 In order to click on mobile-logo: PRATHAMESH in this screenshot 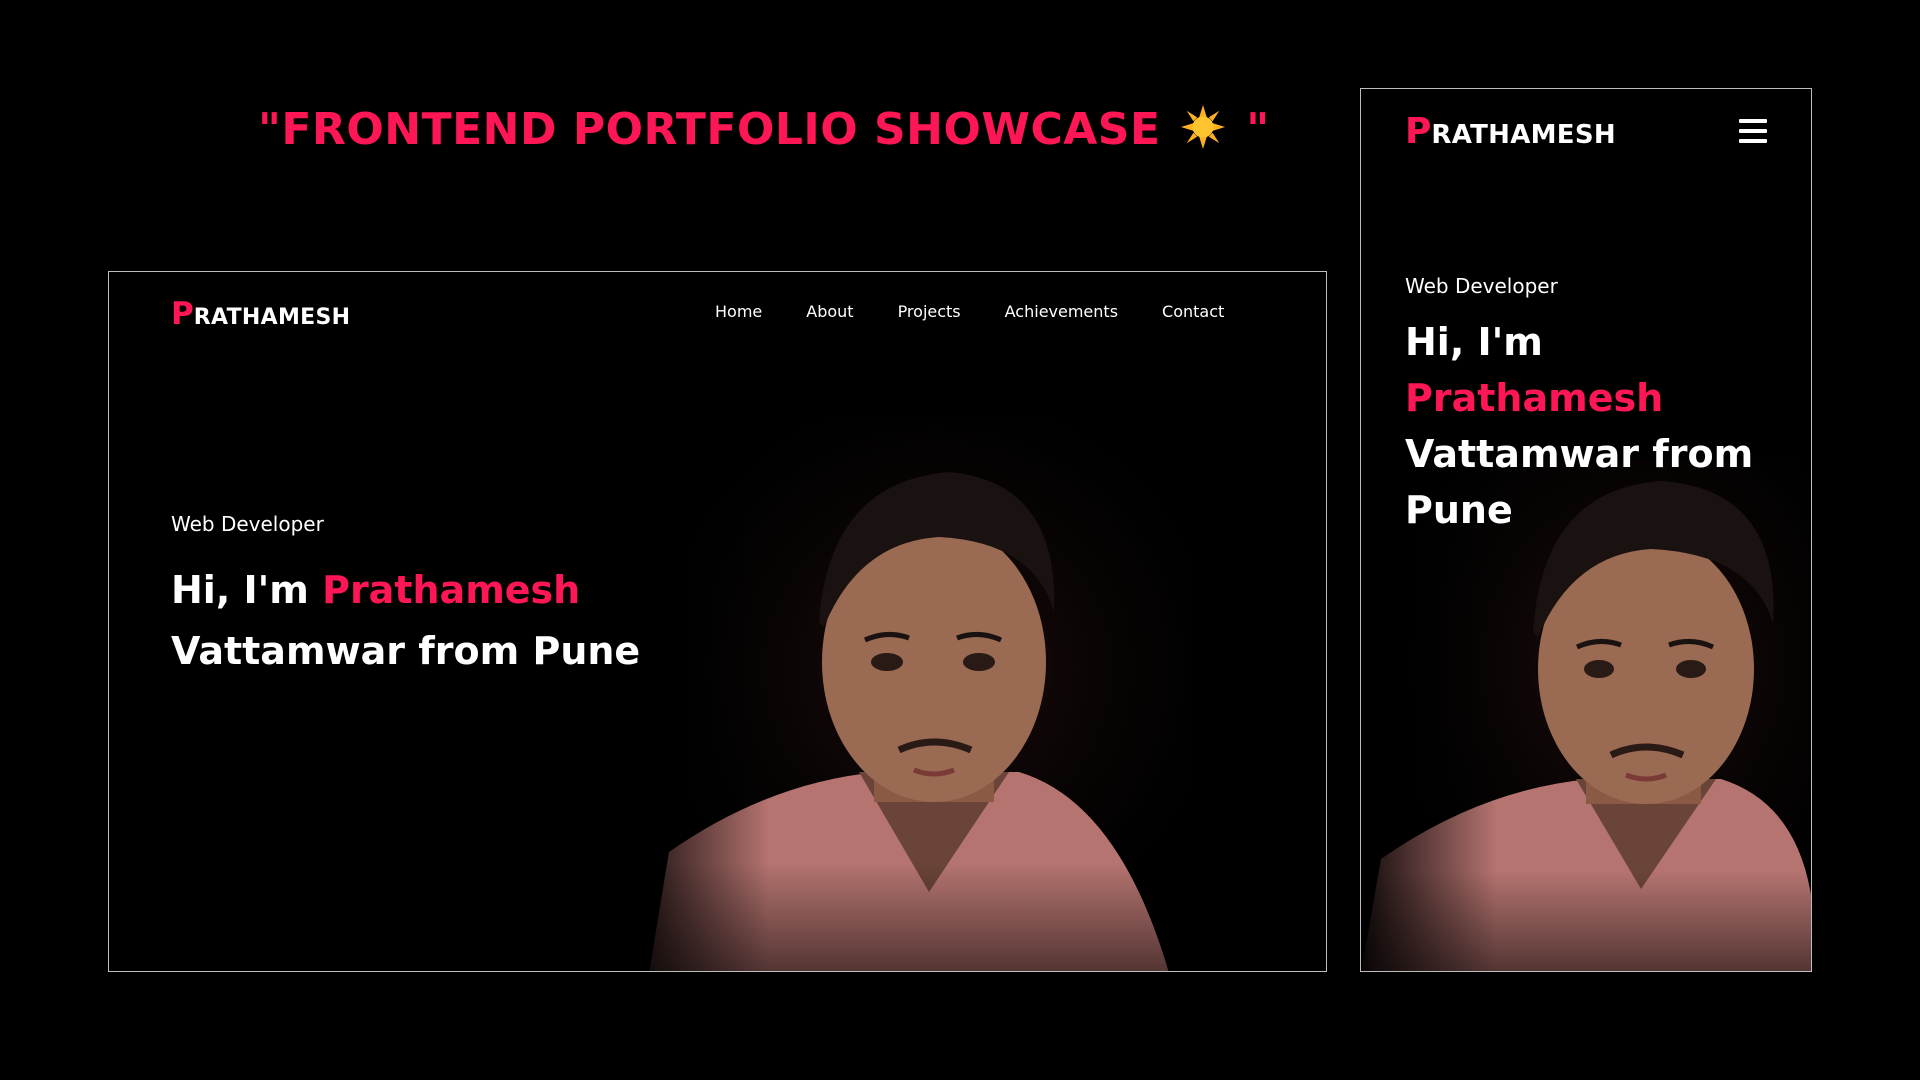, I will do `click(1510, 131)`.